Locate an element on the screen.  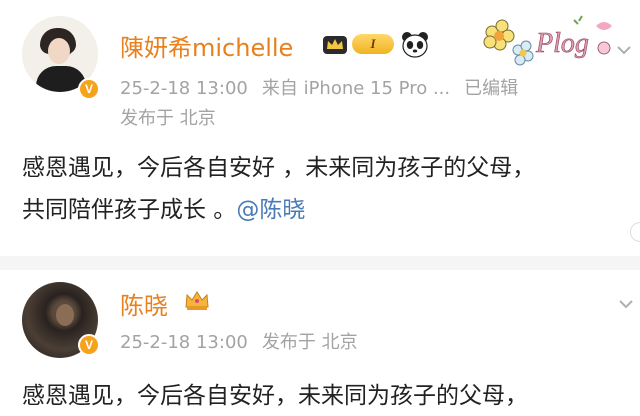
post-text: 感恩遇见，今后各自安好 ，未来同为孩子的父母， is located at coordinates (279, 168).